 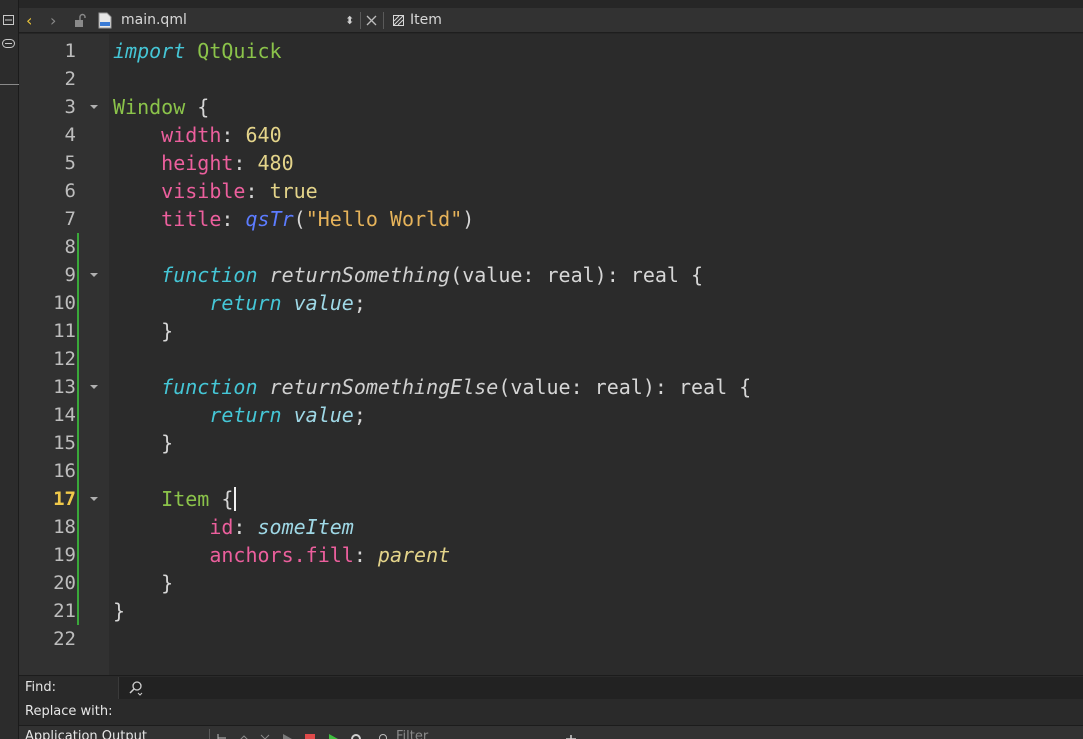 I want to click on text-cursor, so click(x=235, y=499).